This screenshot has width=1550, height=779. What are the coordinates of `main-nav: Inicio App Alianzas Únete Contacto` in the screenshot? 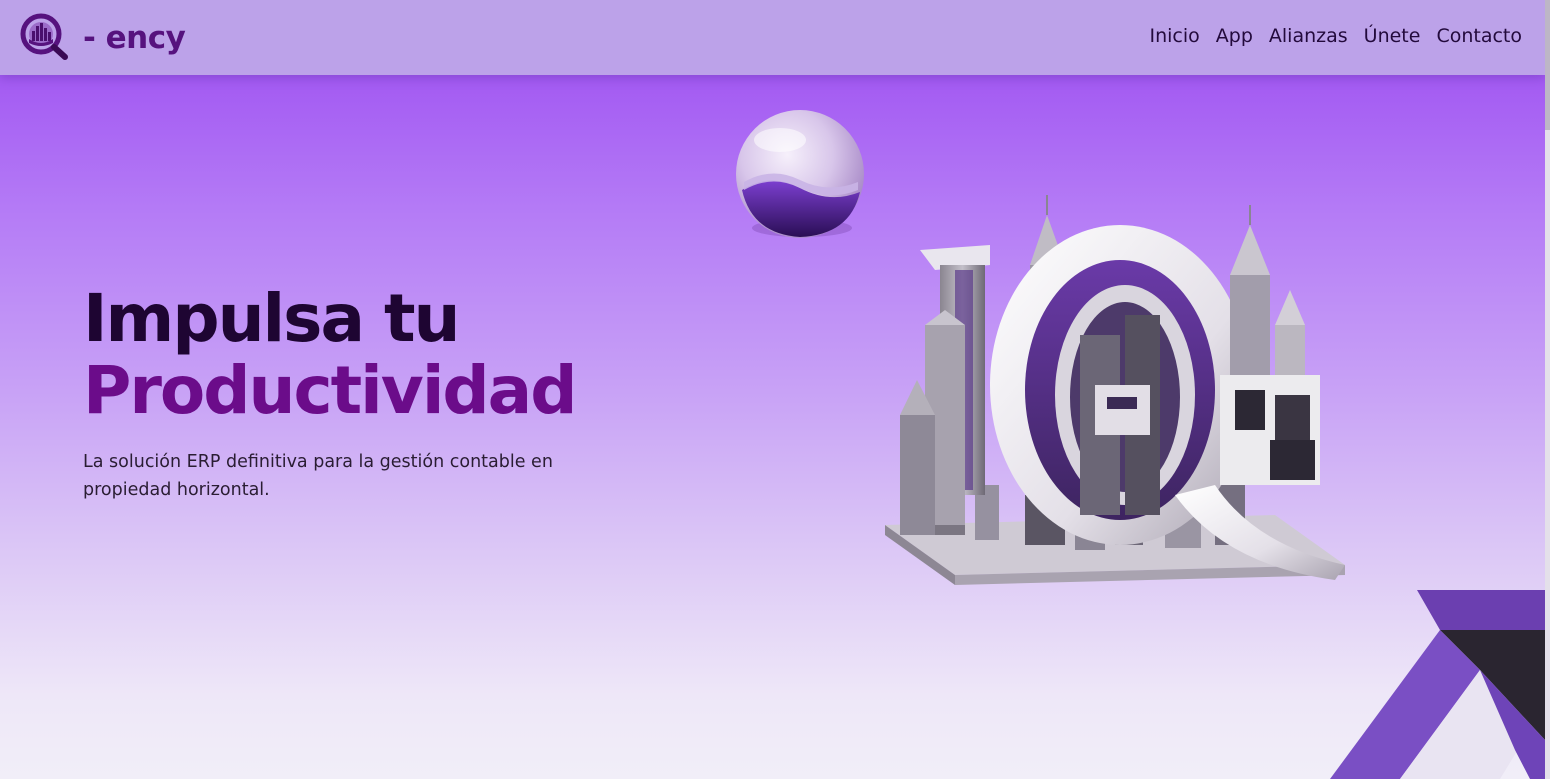 It's located at (1336, 36).